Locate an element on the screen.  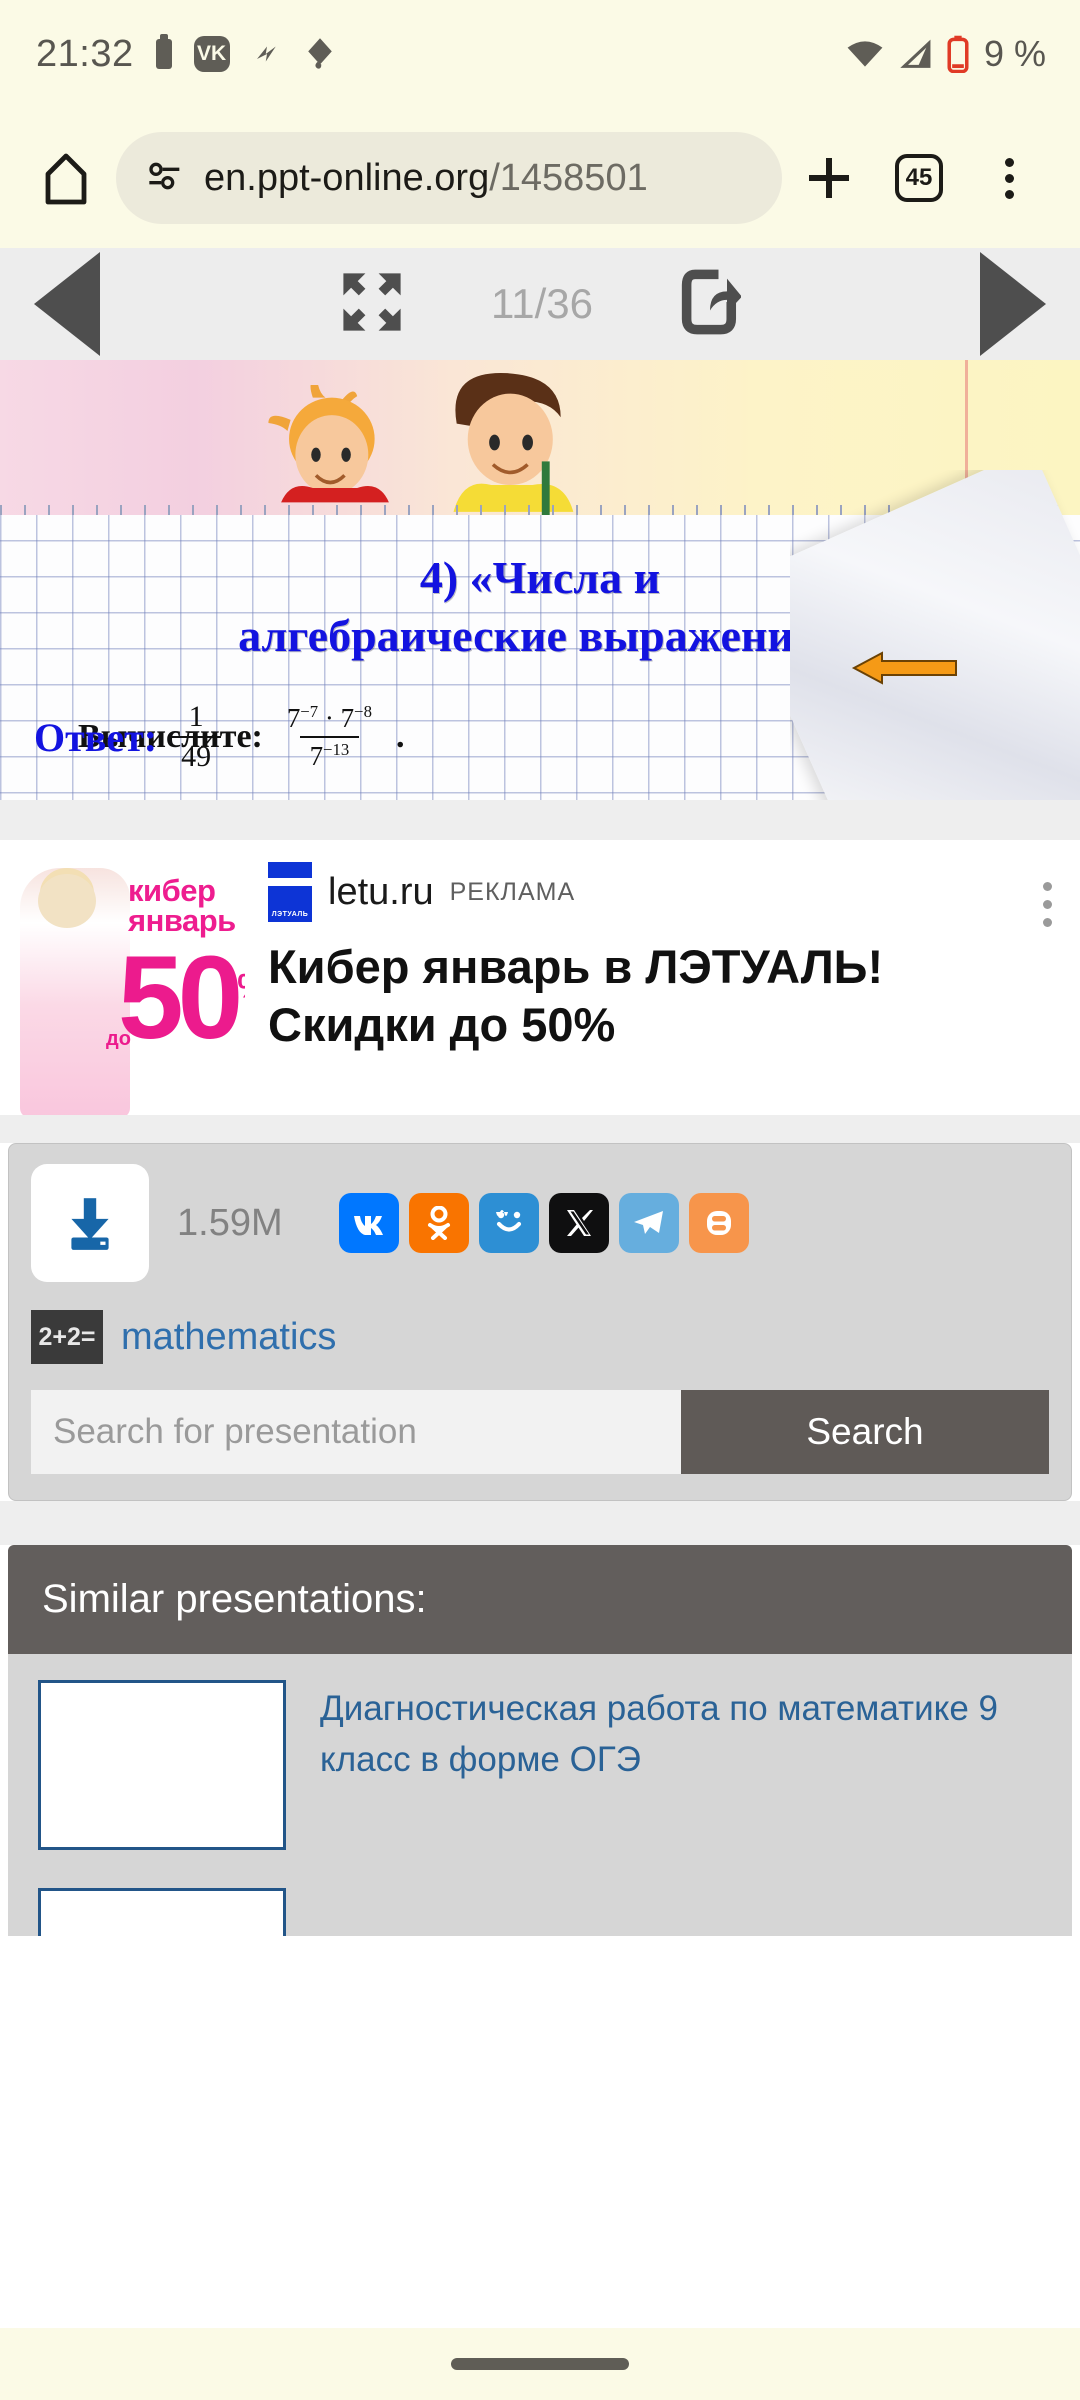
slide-formula-row: Вычислите: 7−7 · 7−8 7−13 . is located at coordinates (579, 737).